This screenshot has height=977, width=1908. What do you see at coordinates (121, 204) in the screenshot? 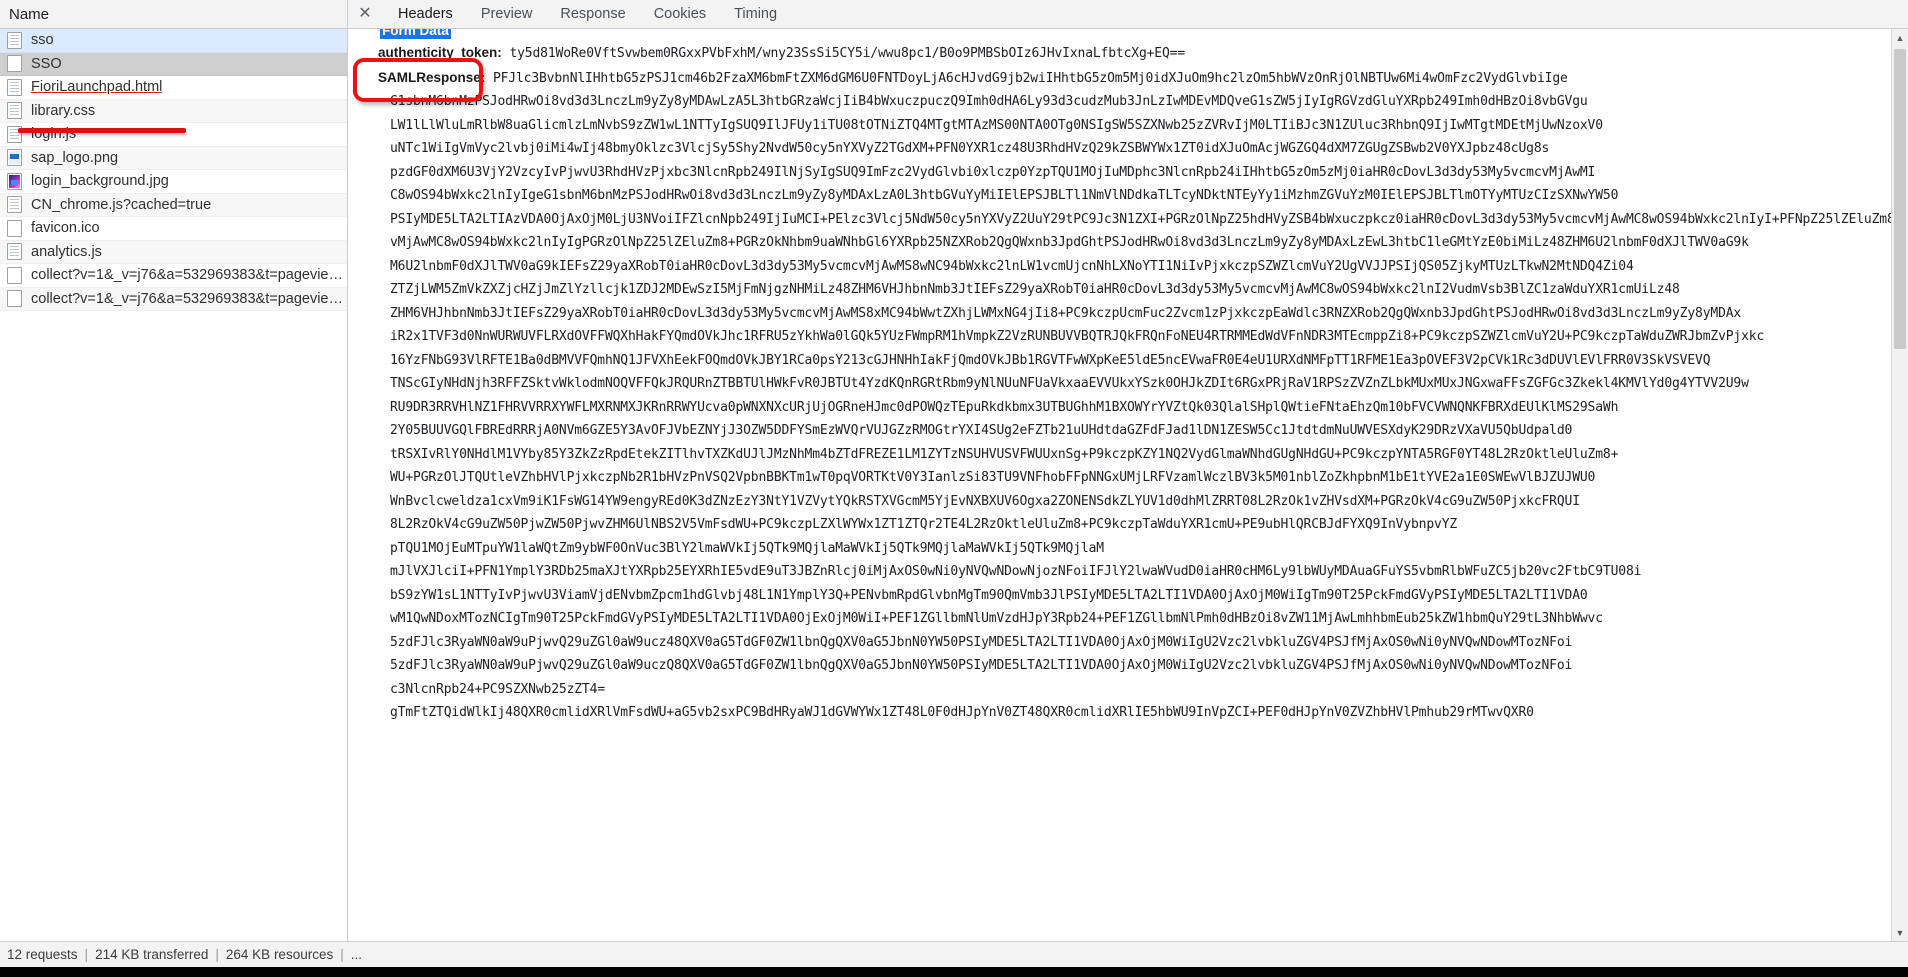
I see `request-name: CN_chrome.js?cached=true` at bounding box center [121, 204].